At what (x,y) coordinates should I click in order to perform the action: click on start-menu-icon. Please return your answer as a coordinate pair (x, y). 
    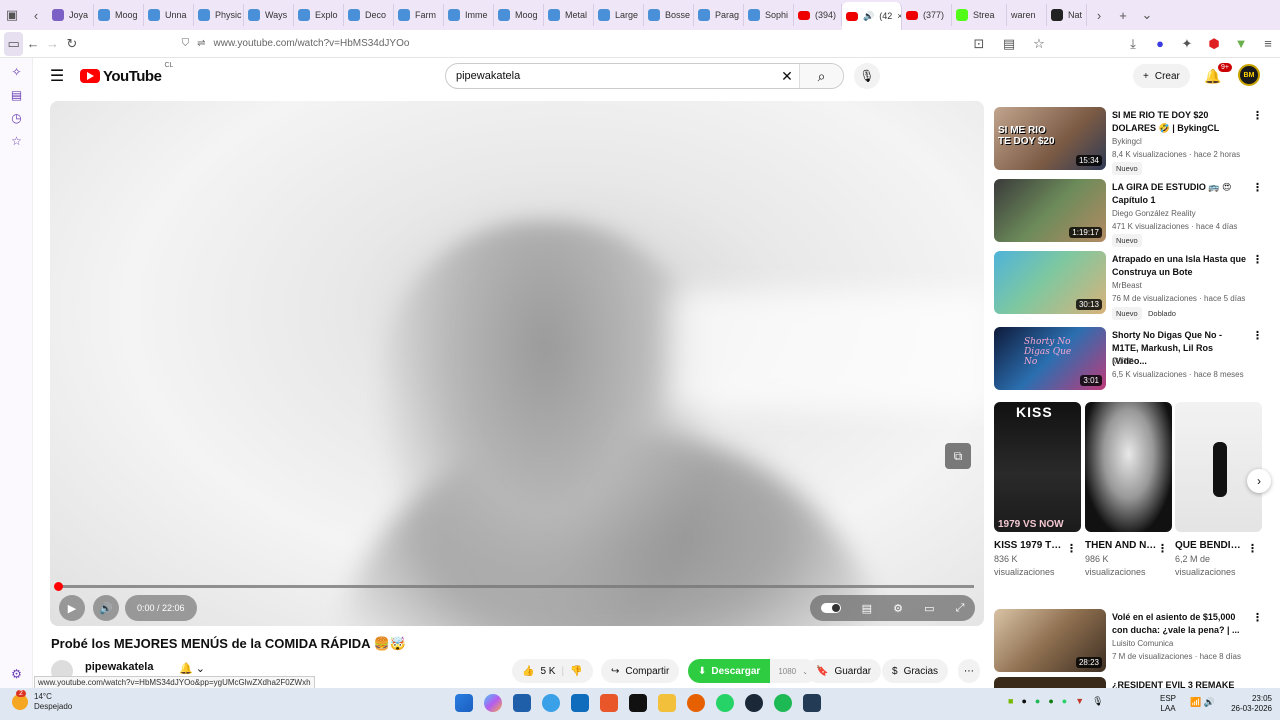
    Looking at the image, I should click on (464, 703).